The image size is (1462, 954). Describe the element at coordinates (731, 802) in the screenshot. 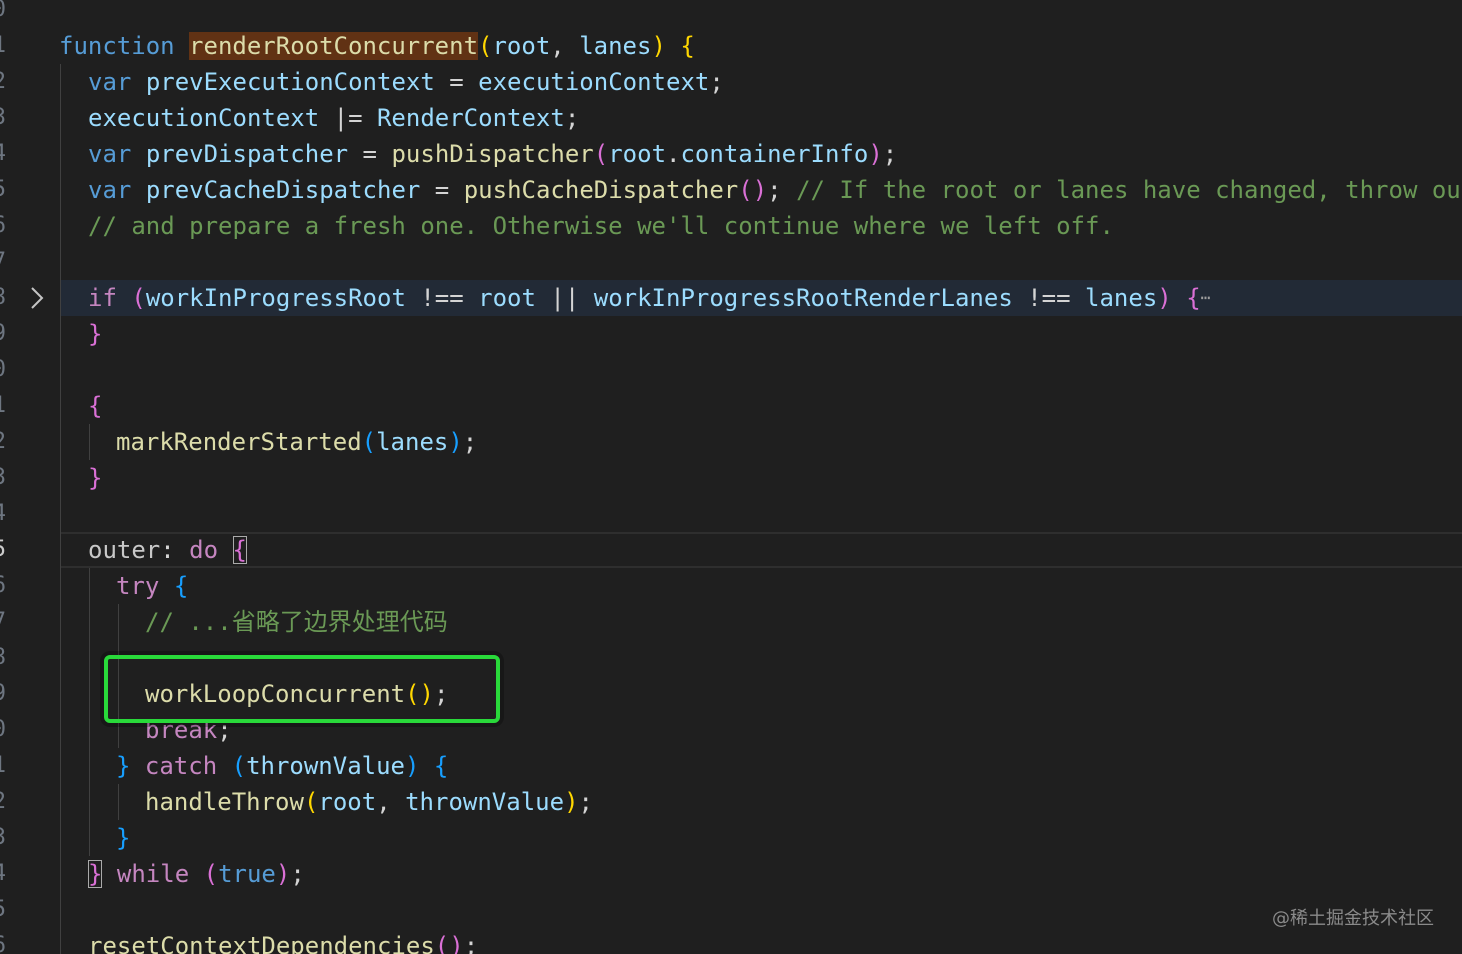

I see `code-line: handleThrow(root, thrownValue);` at that location.